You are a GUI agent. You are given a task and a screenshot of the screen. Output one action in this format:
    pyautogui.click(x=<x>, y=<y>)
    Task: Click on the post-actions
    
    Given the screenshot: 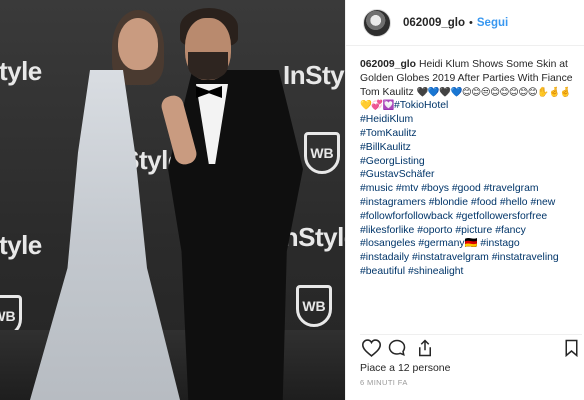 What is the action you would take?
    pyautogui.click(x=471, y=346)
    